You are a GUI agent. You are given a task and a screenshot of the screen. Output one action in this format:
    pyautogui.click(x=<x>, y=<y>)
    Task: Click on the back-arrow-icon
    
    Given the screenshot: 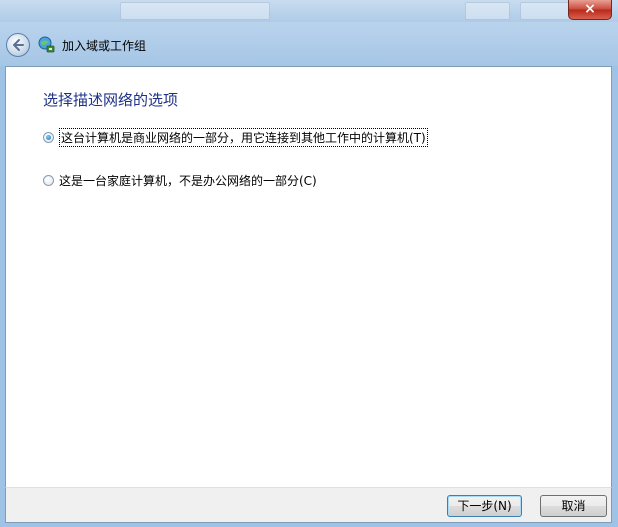 What is the action you would take?
    pyautogui.click(x=18, y=45)
    